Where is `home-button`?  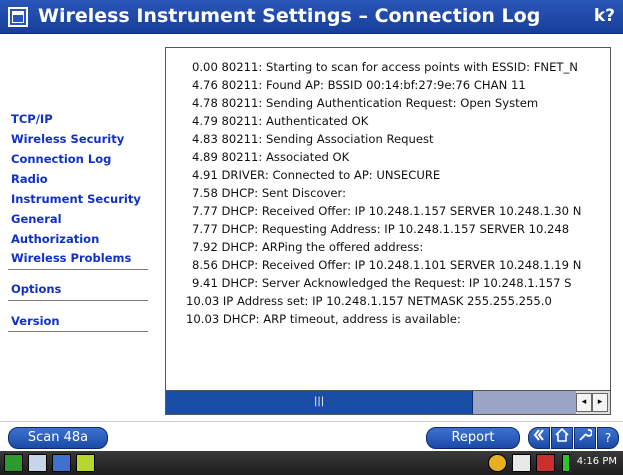 home-button is located at coordinates (562, 438).